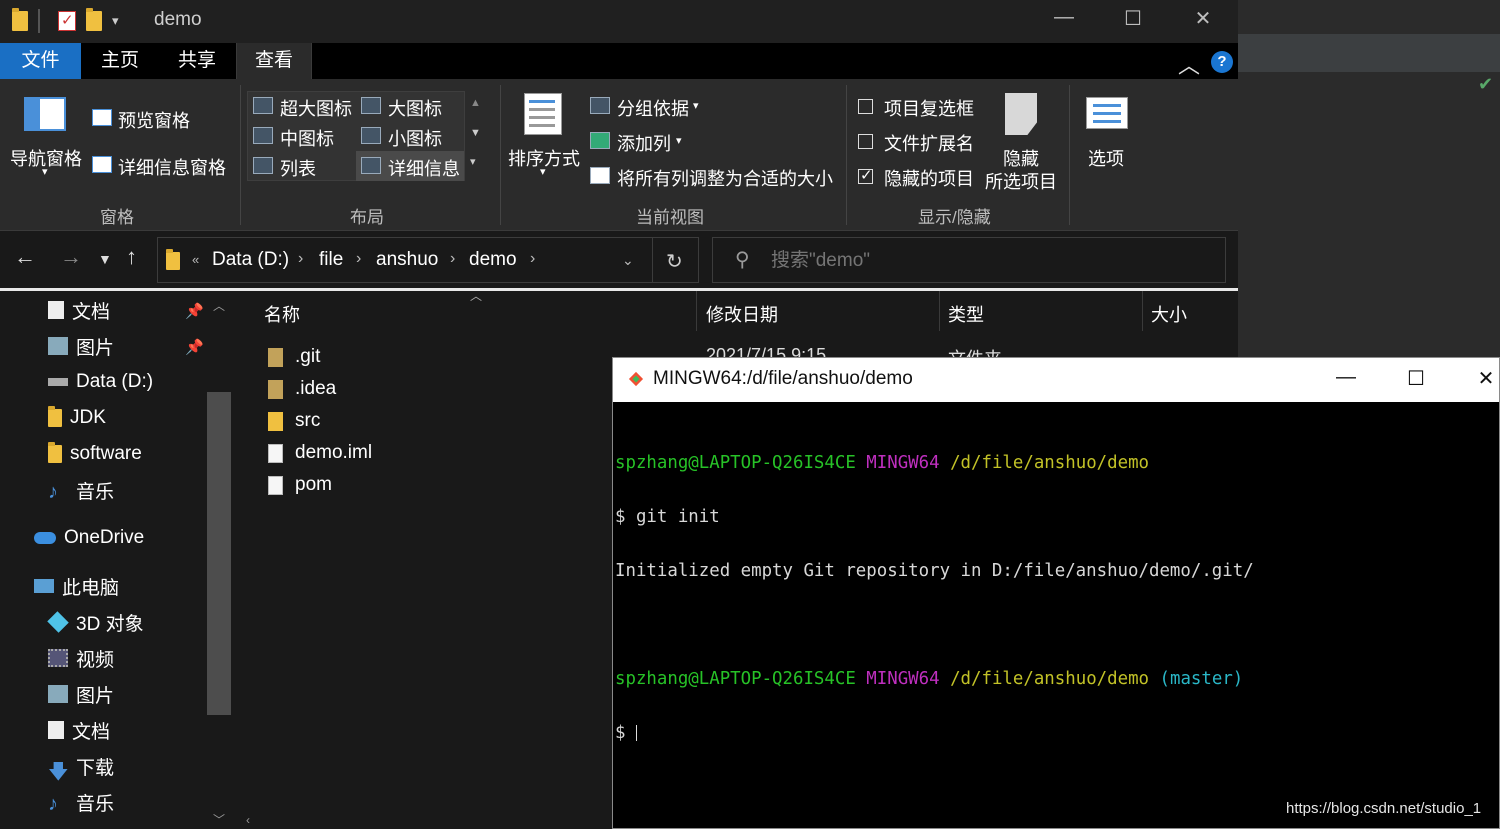 The height and width of the screenshot is (829, 1500). Describe the element at coordinates (274, 61) in the screenshot. I see `tab-view: 查看` at that location.